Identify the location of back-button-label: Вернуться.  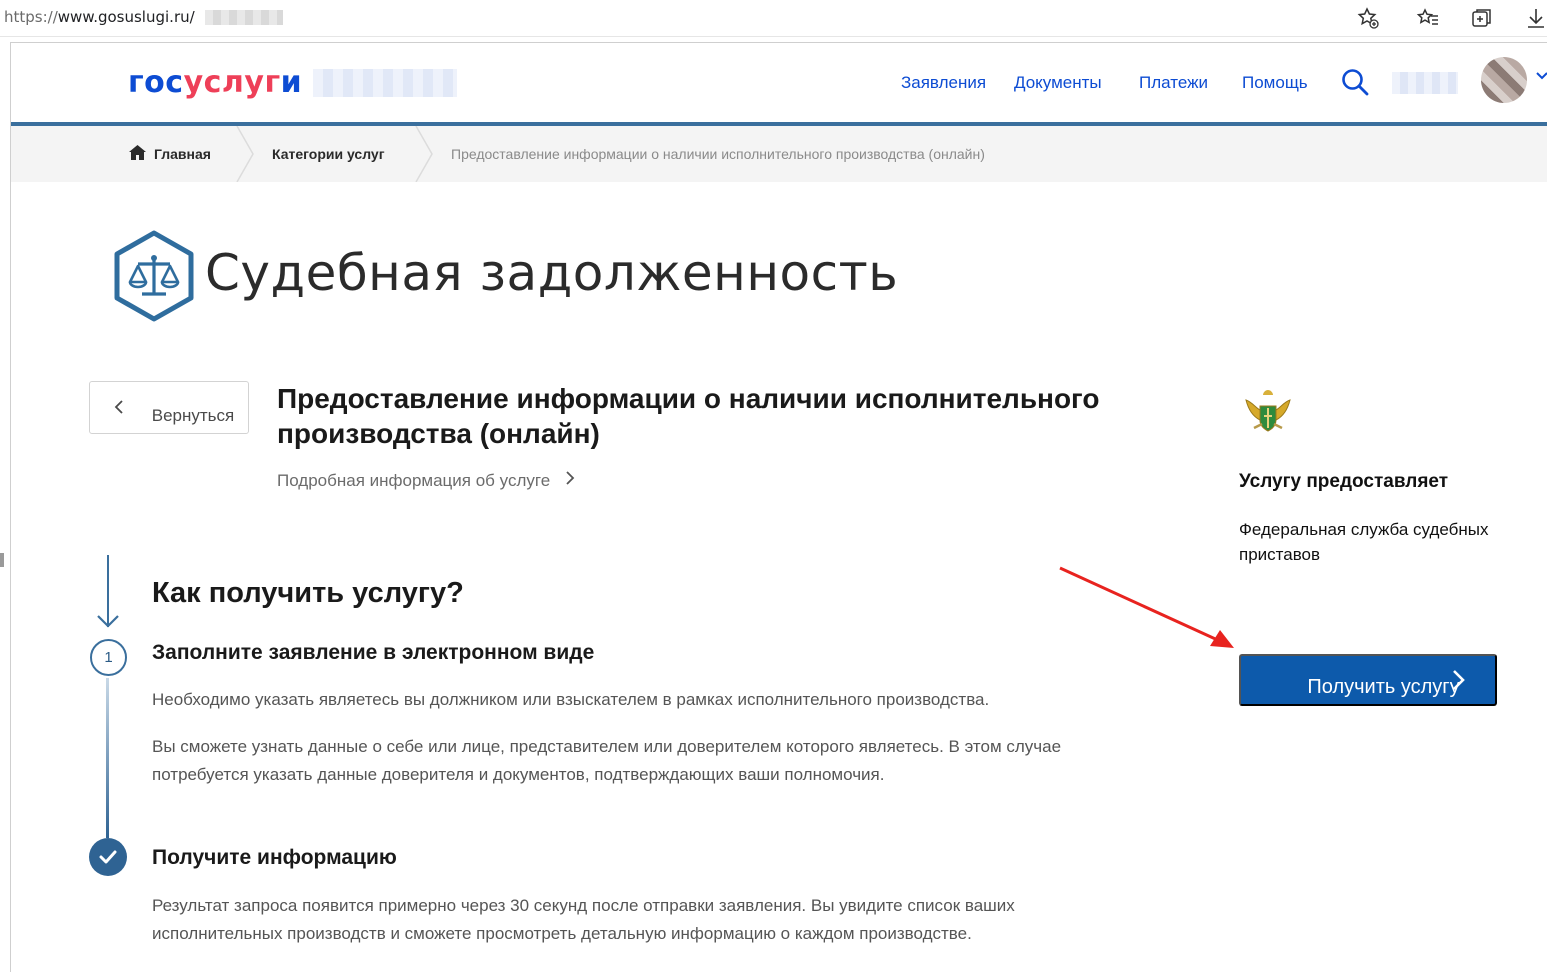
(193, 415).